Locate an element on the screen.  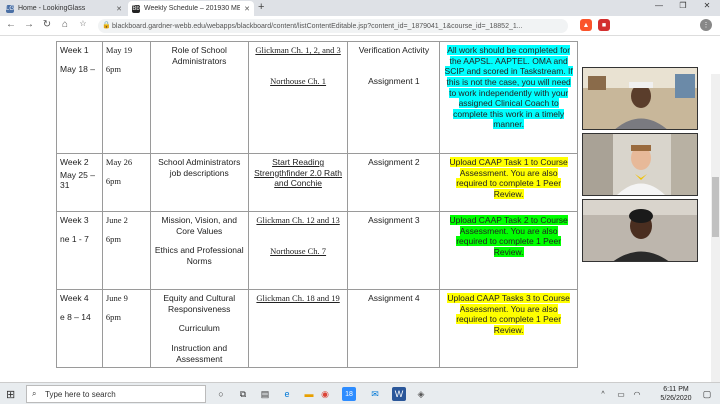
home-icon: ⌂ is located at coordinates (65, 24).